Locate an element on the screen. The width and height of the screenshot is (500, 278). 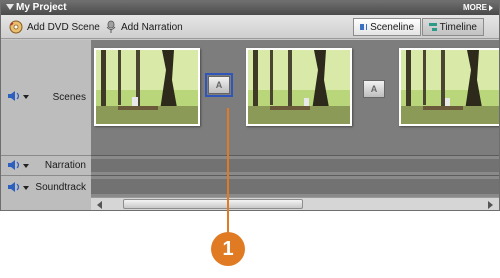
collapse-triangle-icon is located at coordinates (10, 7).